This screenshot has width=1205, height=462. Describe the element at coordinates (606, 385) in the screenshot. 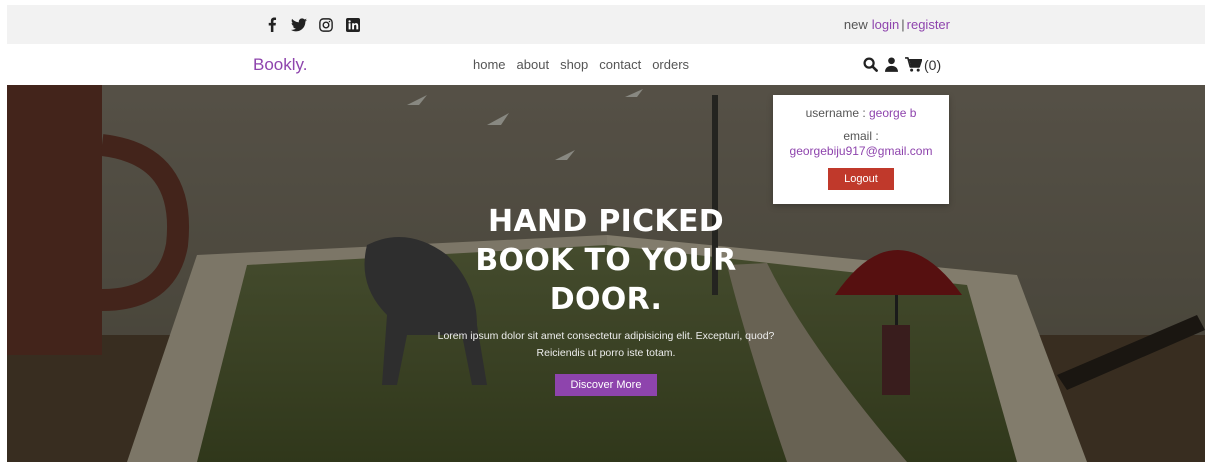

I see `discover-more-button: Discover More` at that location.